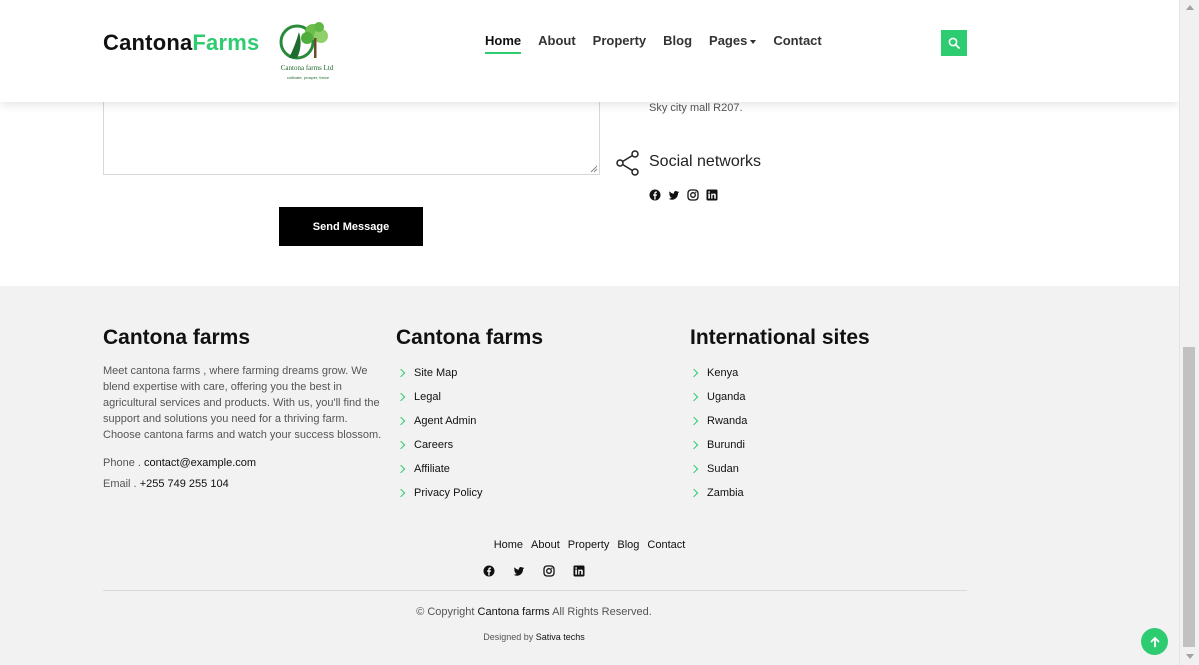 The height and width of the screenshot is (665, 1199). What do you see at coordinates (753, 41) in the screenshot?
I see `caret-down-icon` at bounding box center [753, 41].